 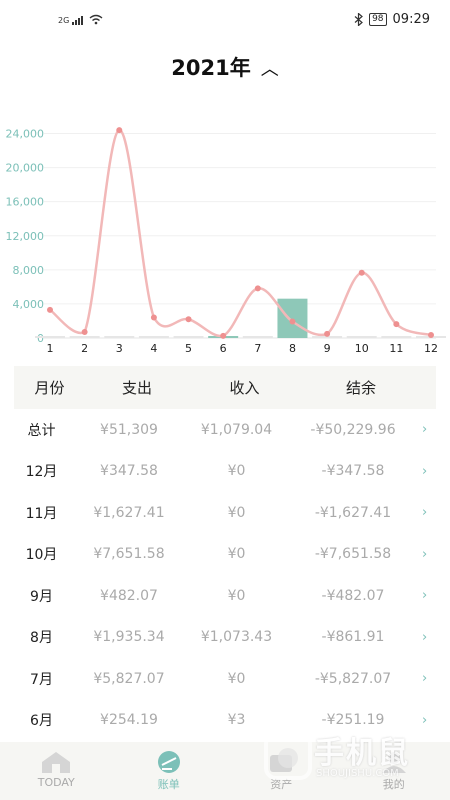 What do you see at coordinates (396, 348) in the screenshot?
I see `x-tick-label: 11` at bounding box center [396, 348].